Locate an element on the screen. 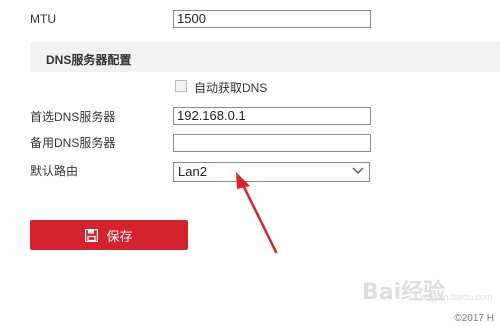  dns-section-title: DNS服务器配置 is located at coordinates (89, 60).